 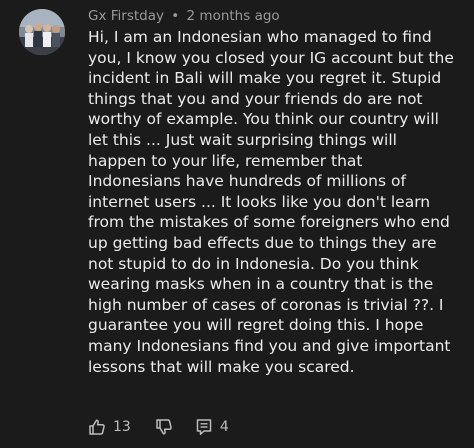 What do you see at coordinates (224, 427) in the screenshot?
I see `reply-count: 4` at bounding box center [224, 427].